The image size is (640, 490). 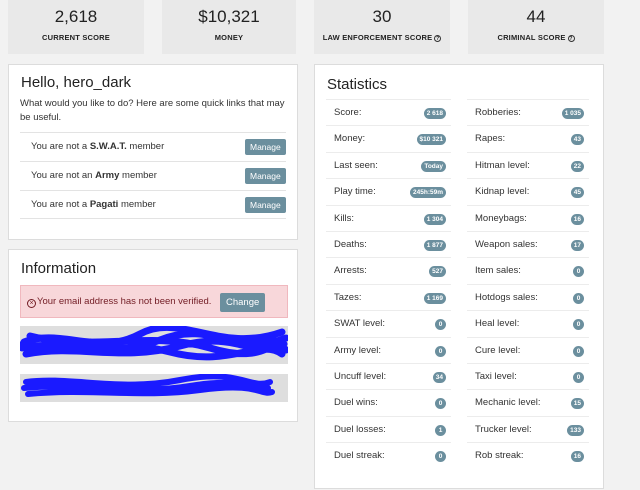 What do you see at coordinates (577, 245) in the screenshot?
I see `stat-badge: 17` at bounding box center [577, 245].